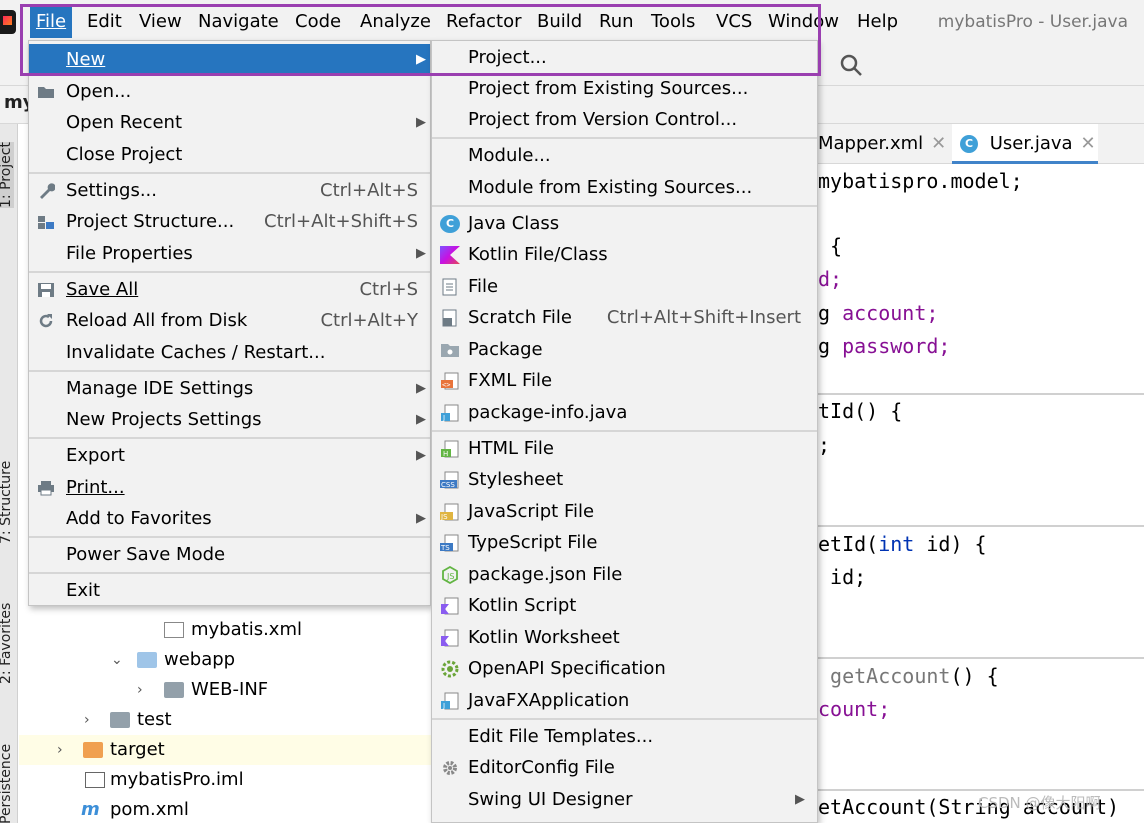 The image size is (1144, 823). I want to click on menu-item-fxml-file: <> FXML File, so click(624, 381).